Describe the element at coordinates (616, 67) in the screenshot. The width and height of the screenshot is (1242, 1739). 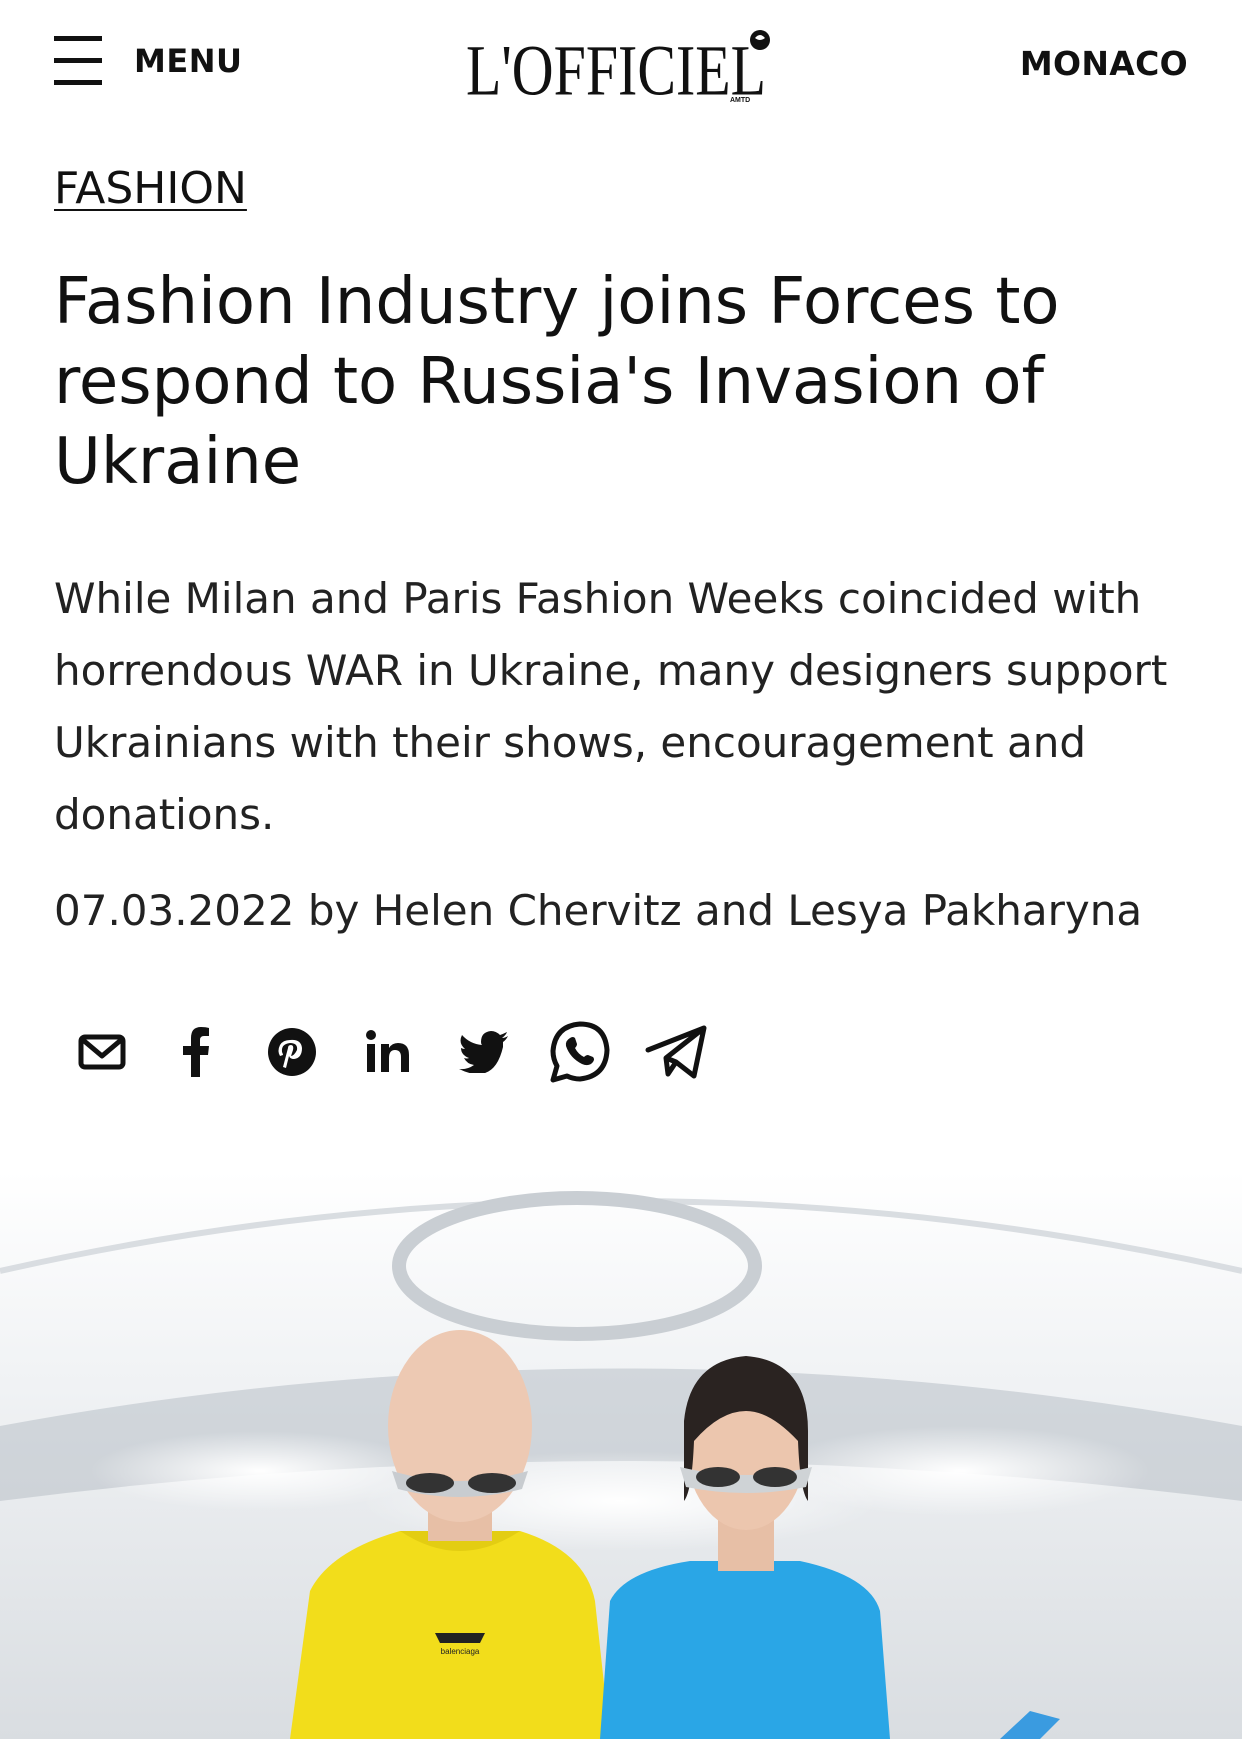
I see `logo-wordmark: L'OFFICIEL` at that location.